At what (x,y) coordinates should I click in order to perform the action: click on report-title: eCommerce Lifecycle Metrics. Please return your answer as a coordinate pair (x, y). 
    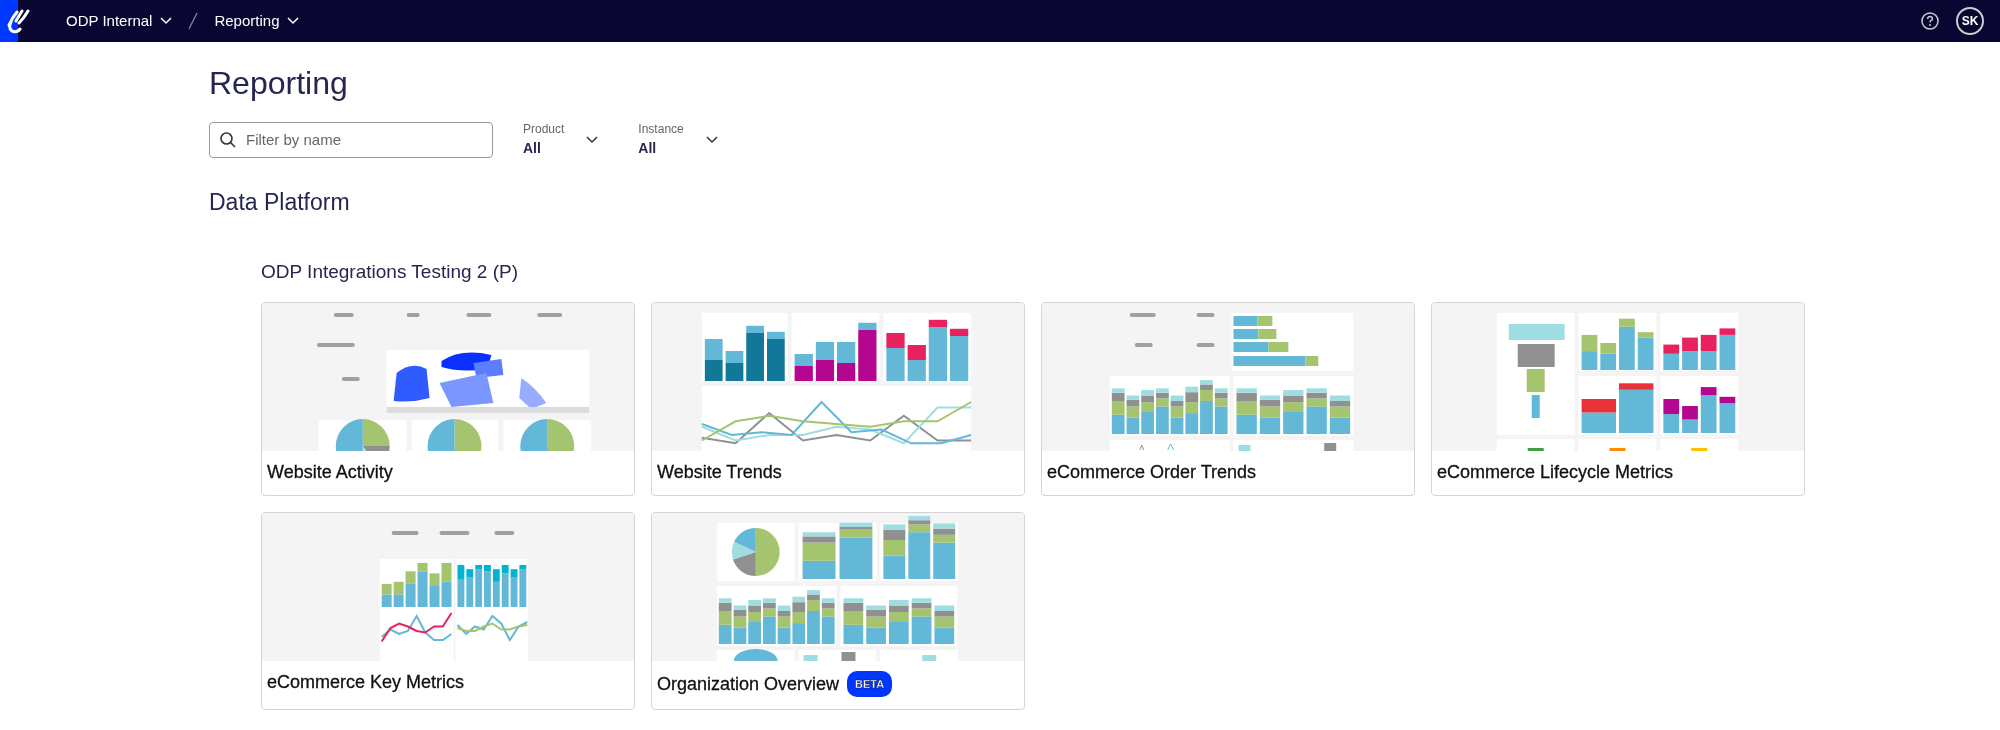
    Looking at the image, I should click on (1555, 471).